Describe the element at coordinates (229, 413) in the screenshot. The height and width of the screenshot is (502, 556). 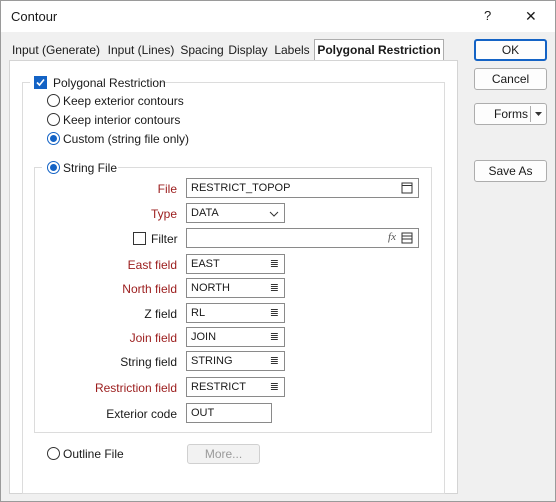
I see `exterior-code-input: OUT` at that location.